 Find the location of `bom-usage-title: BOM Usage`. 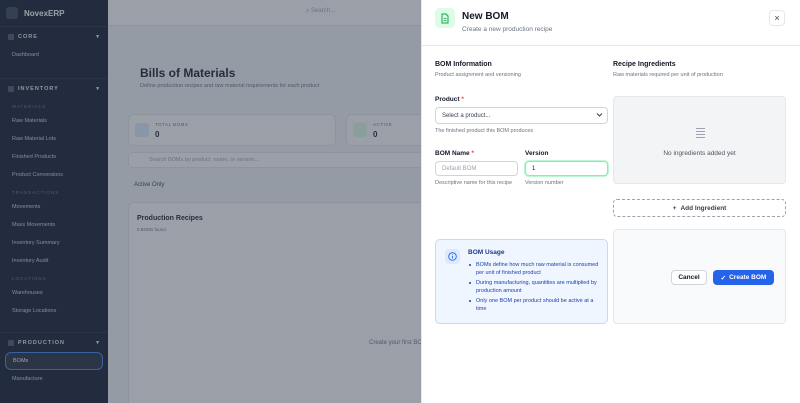

bom-usage-title: BOM Usage is located at coordinates (486, 252).